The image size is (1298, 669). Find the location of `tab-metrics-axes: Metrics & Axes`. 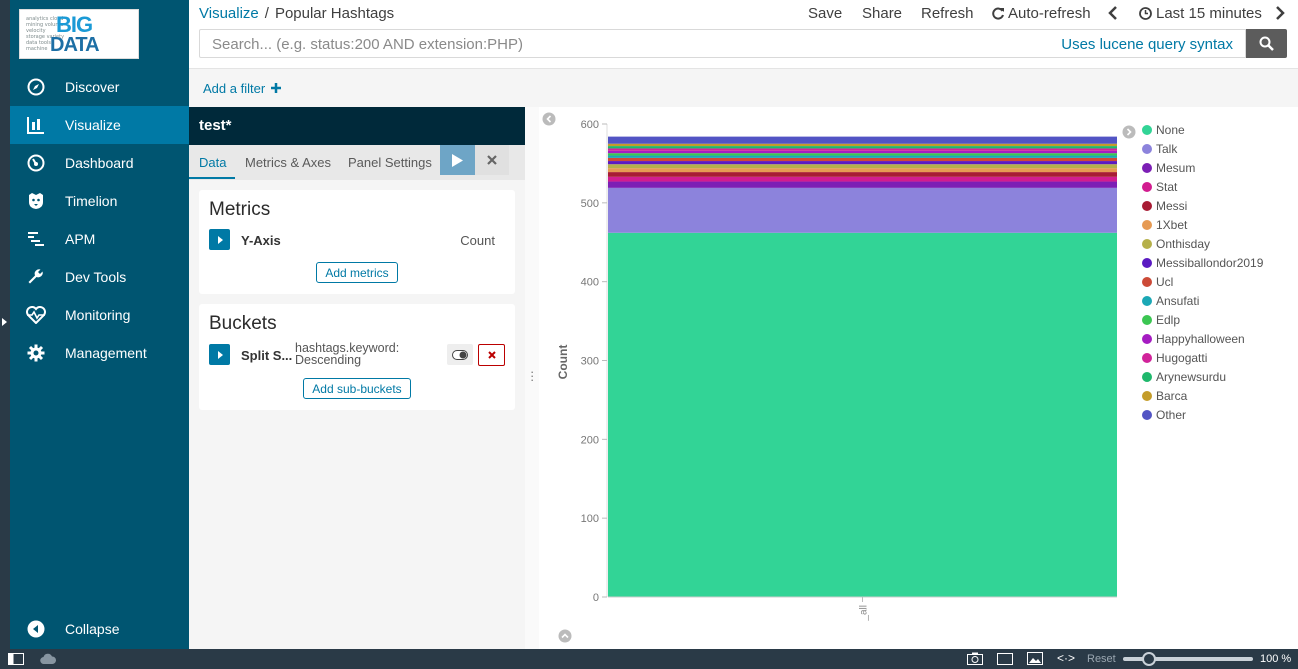

tab-metrics-axes: Metrics & Axes is located at coordinates (288, 162).